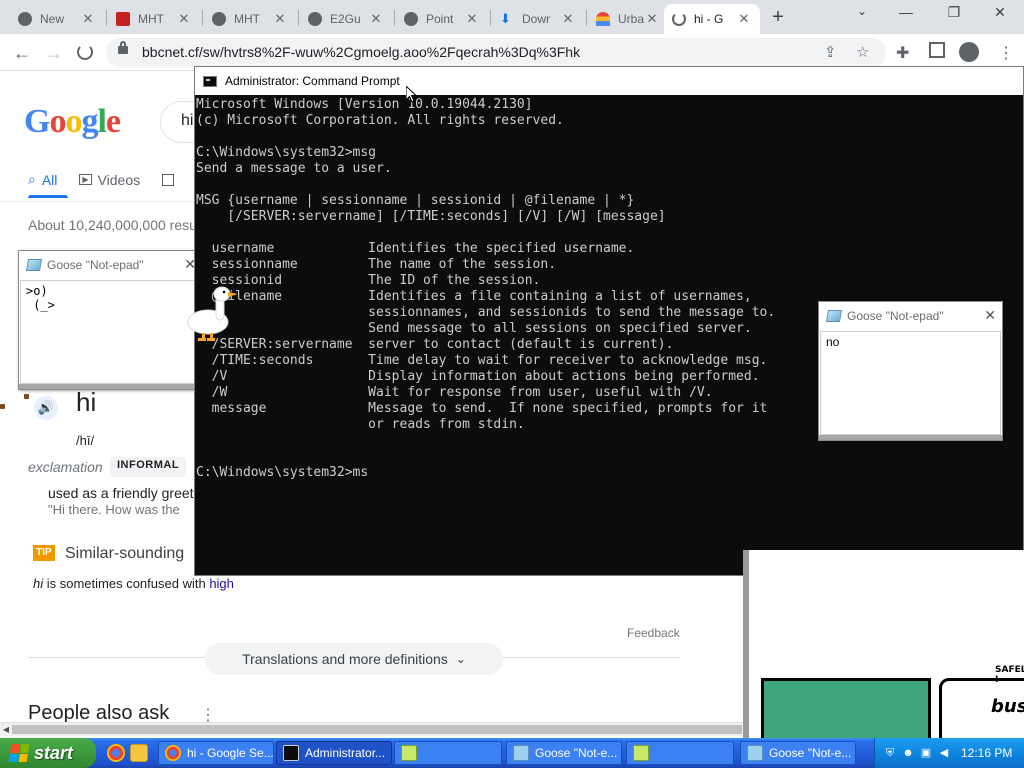  Describe the element at coordinates (679, 19) in the screenshot. I see `loading-icon` at that location.